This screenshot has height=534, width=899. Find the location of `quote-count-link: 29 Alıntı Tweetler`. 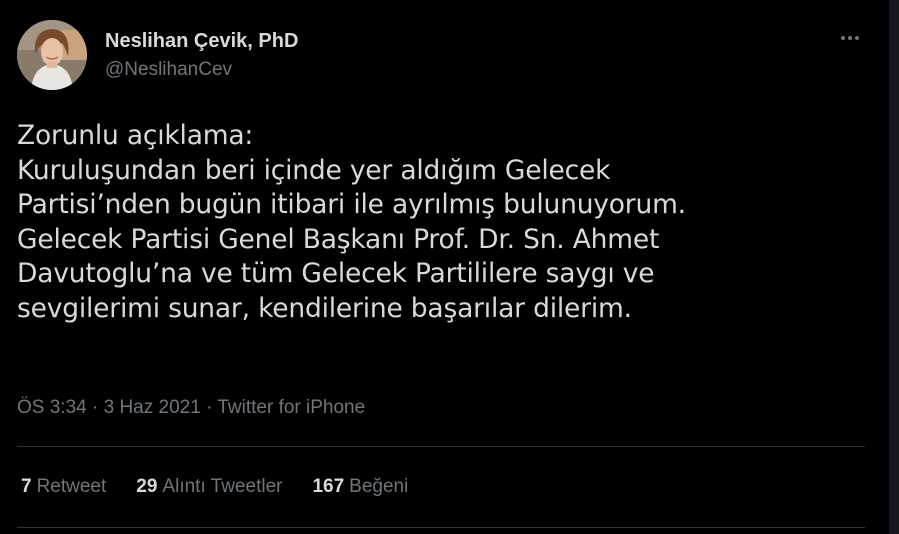

quote-count-link: 29 Alıntı Tweetler is located at coordinates (209, 487).